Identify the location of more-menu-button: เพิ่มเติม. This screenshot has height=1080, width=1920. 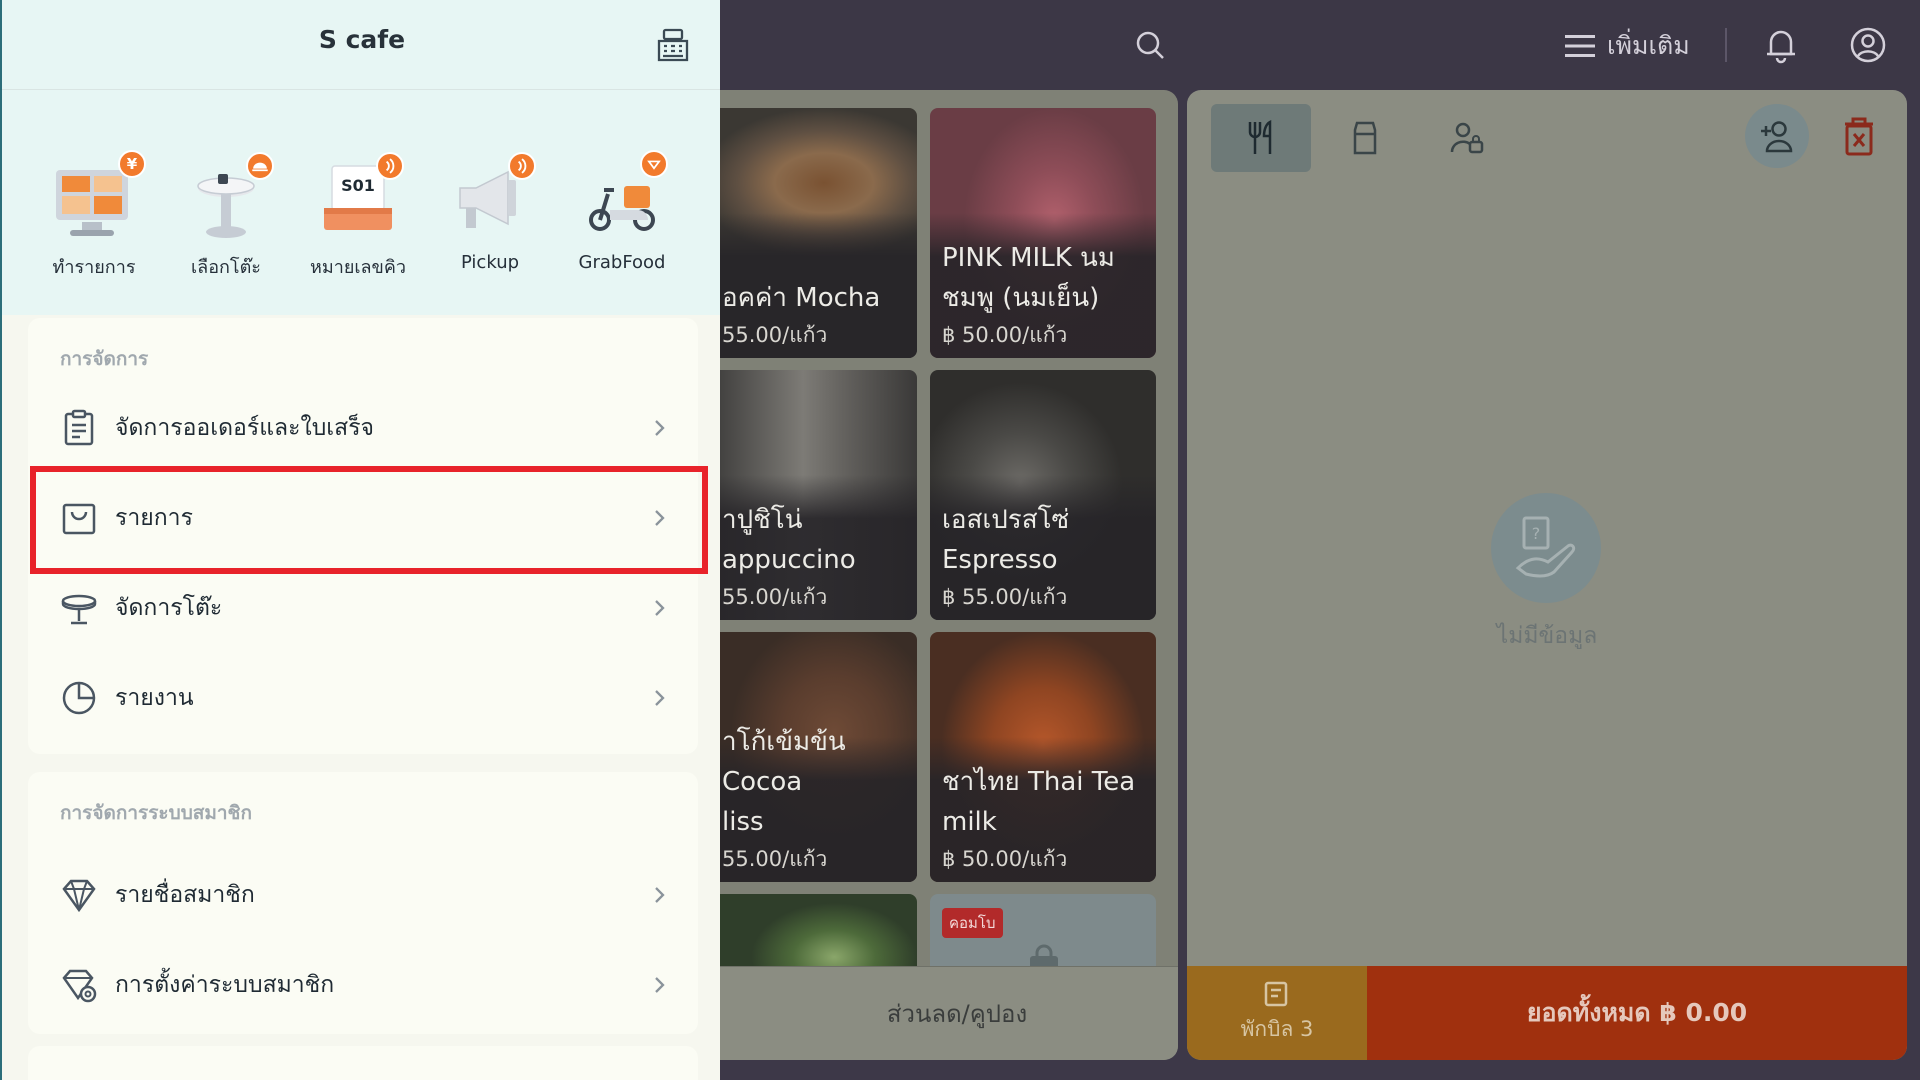
(1627, 46).